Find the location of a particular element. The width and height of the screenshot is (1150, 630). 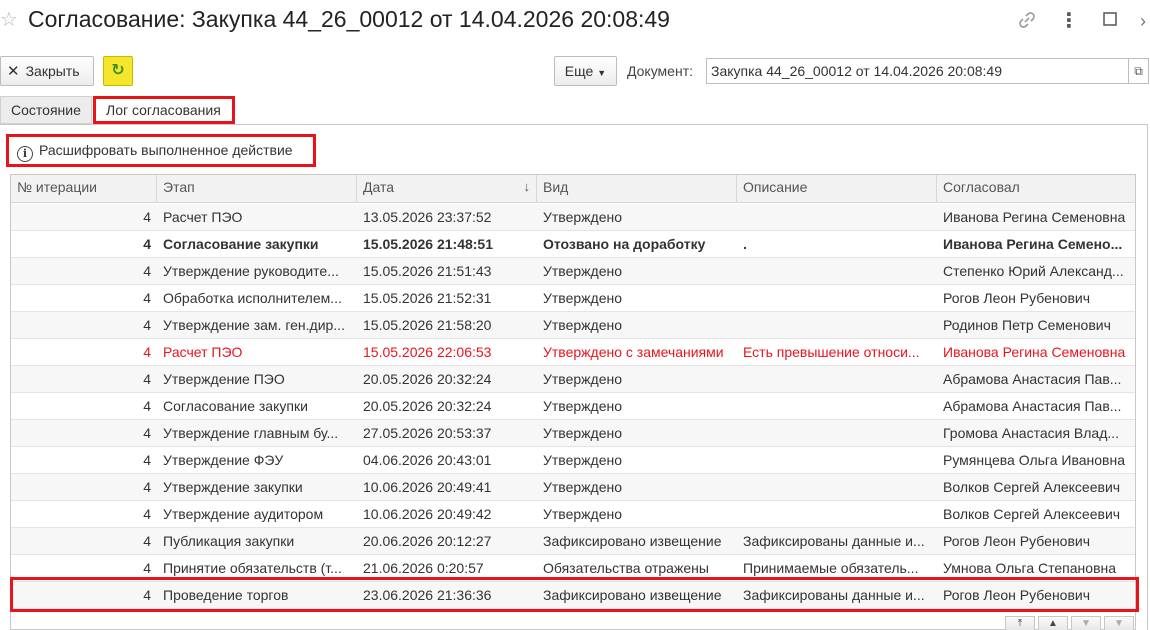

column-header-approver: Согласовал is located at coordinates (1036, 189).